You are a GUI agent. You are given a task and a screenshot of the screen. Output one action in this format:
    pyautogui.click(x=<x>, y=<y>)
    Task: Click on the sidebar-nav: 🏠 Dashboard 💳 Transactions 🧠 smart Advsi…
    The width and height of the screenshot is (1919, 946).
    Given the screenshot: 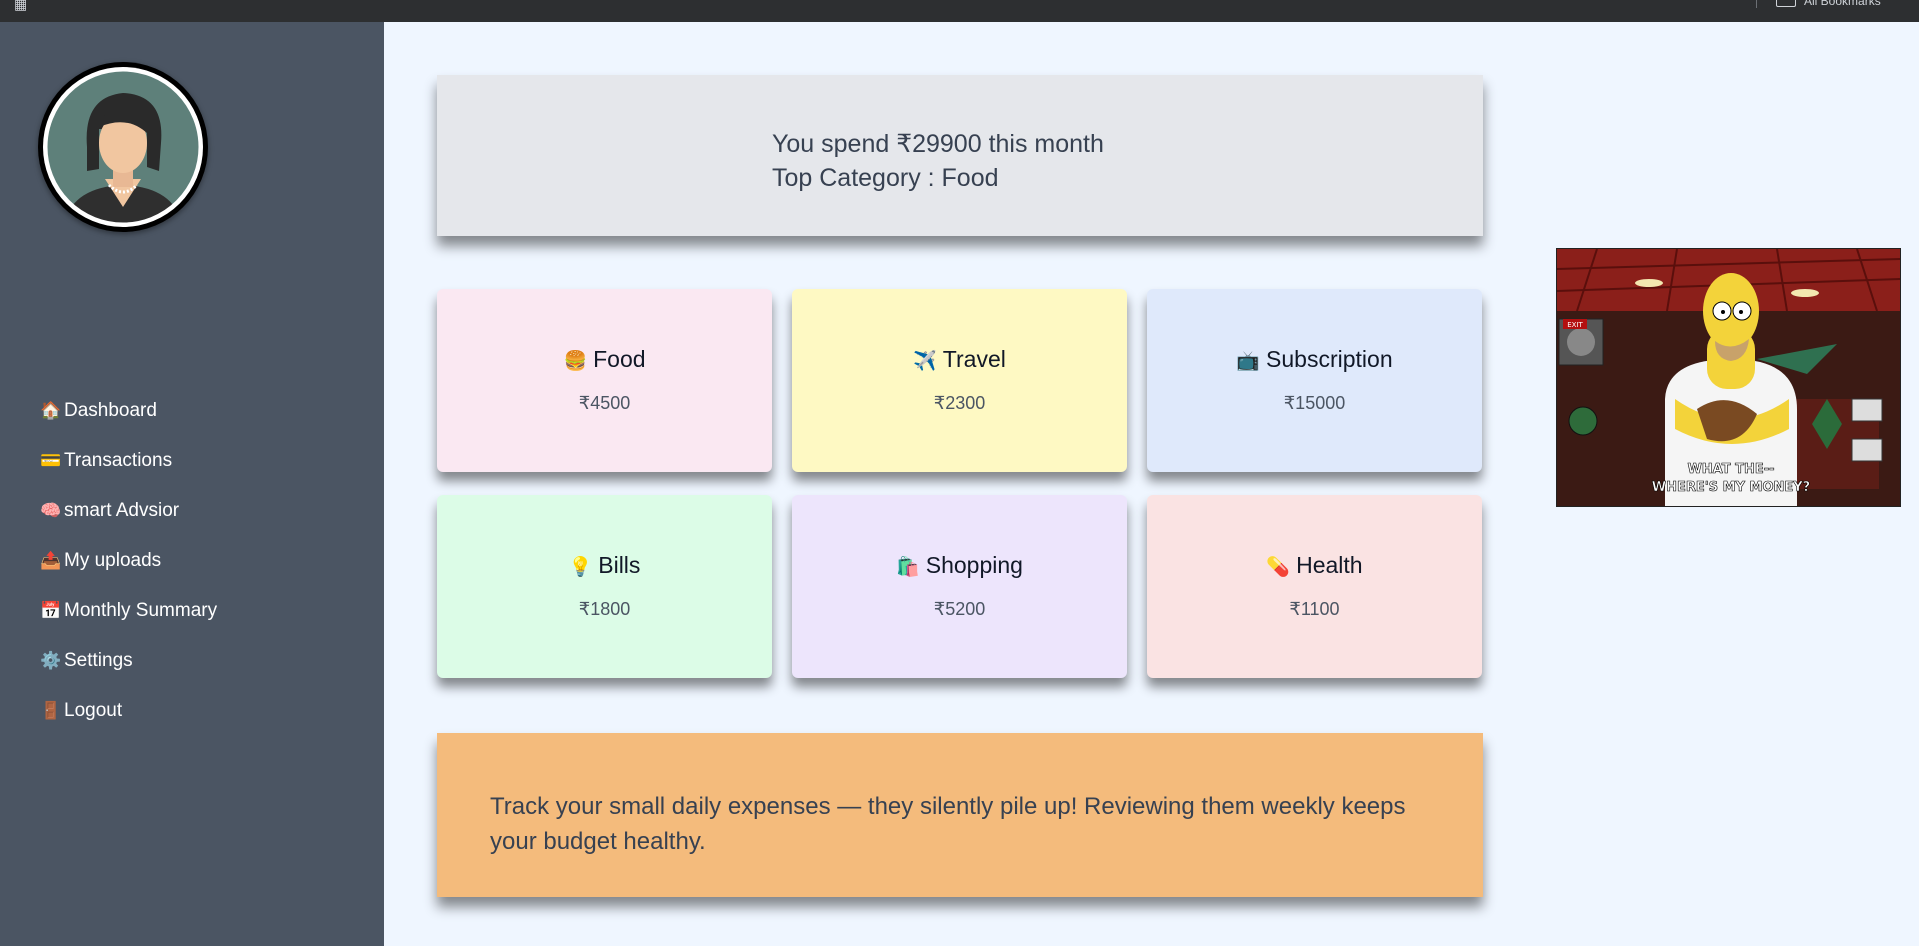 What is the action you would take?
    pyautogui.click(x=128, y=561)
    